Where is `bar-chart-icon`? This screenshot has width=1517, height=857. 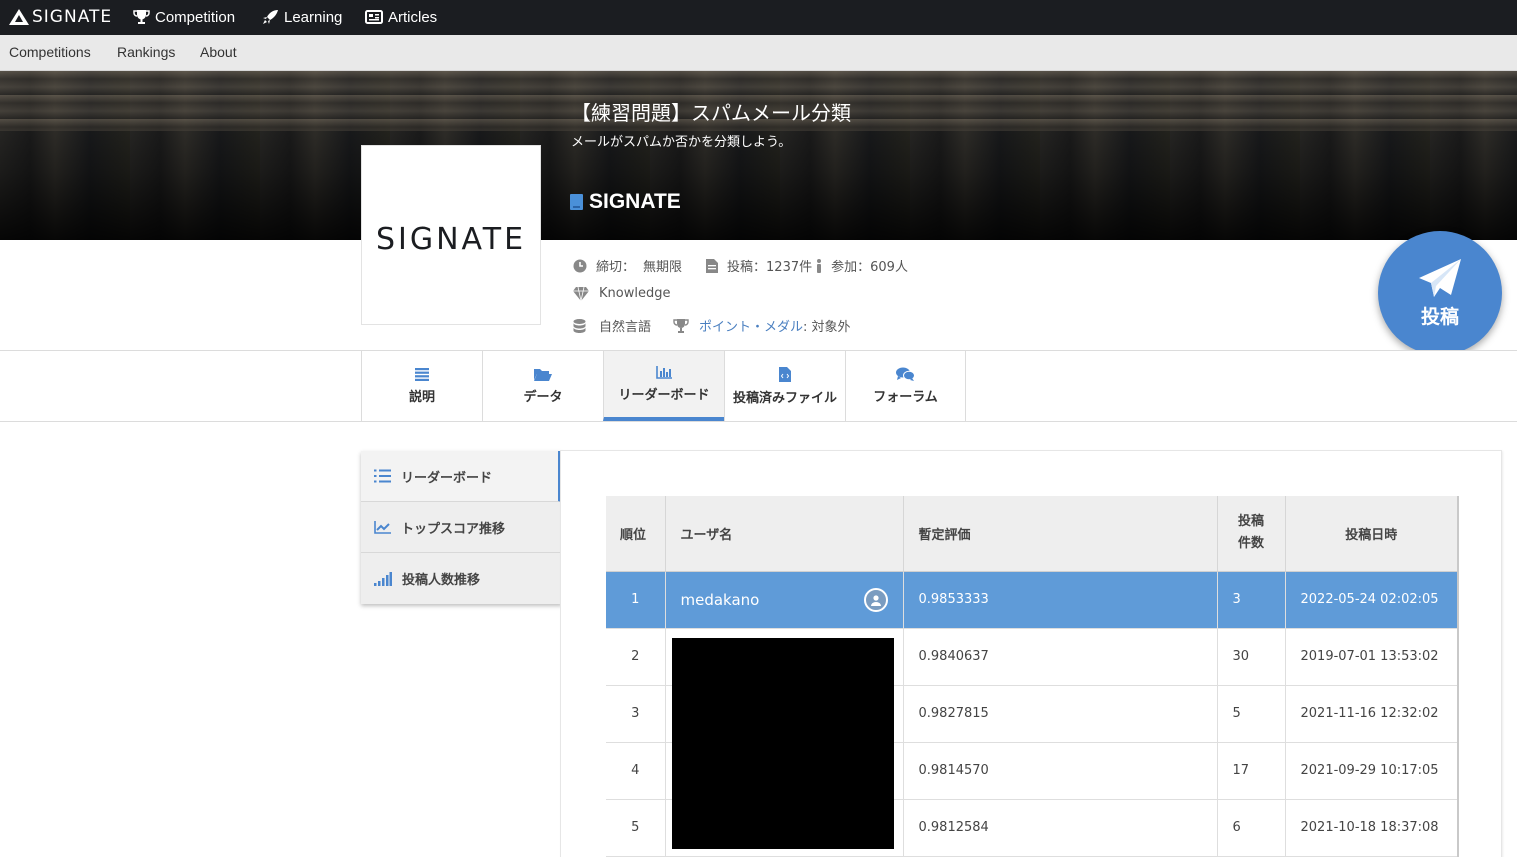 bar-chart-icon is located at coordinates (664, 372).